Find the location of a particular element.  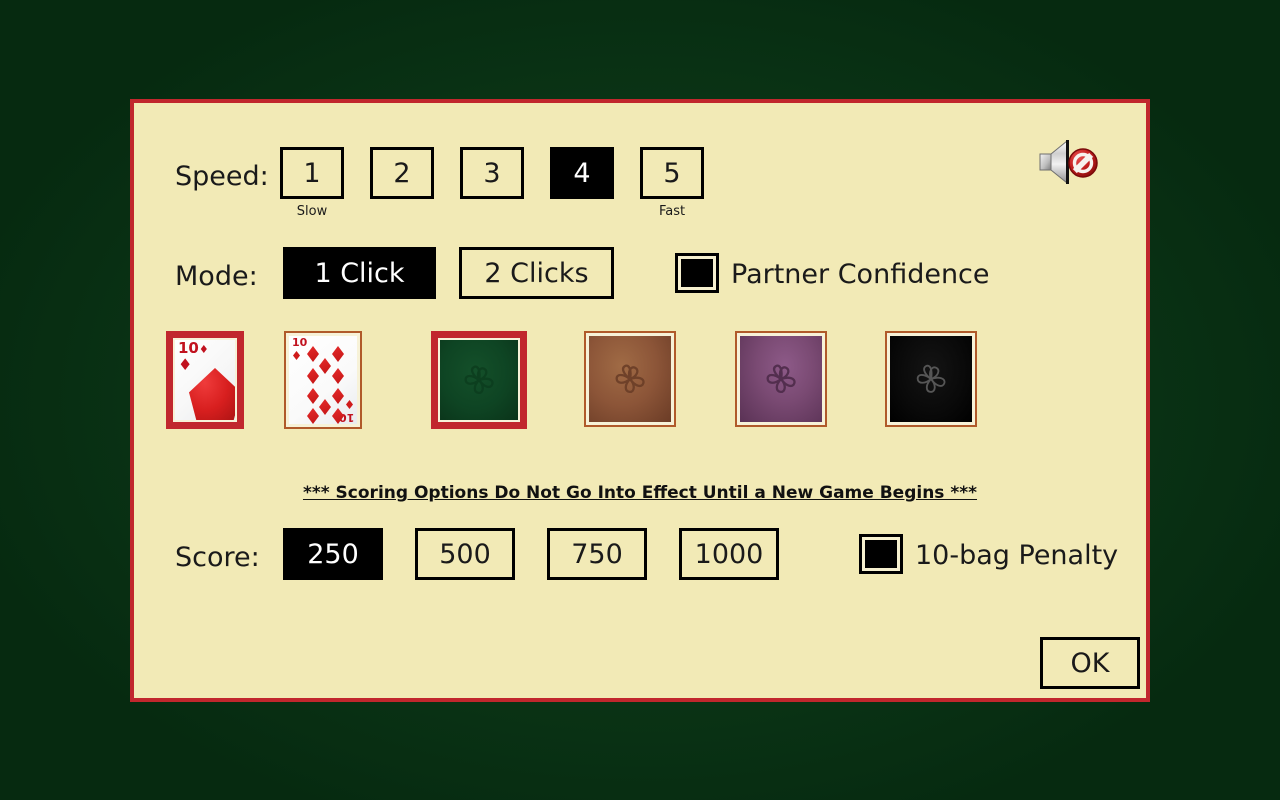

score-button-250: 250 is located at coordinates (333, 554).